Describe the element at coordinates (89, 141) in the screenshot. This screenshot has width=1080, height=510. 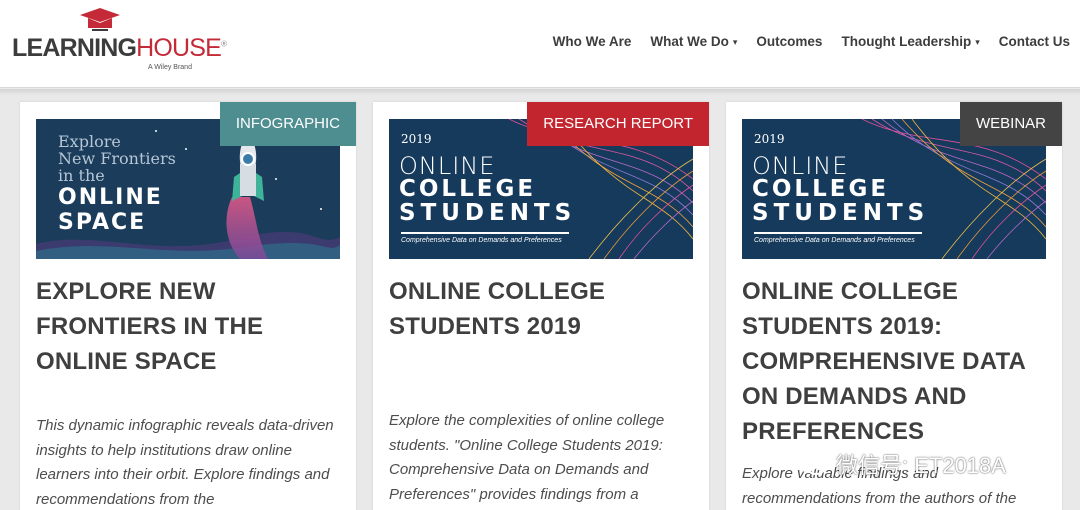
I see `image-text: Explore` at that location.